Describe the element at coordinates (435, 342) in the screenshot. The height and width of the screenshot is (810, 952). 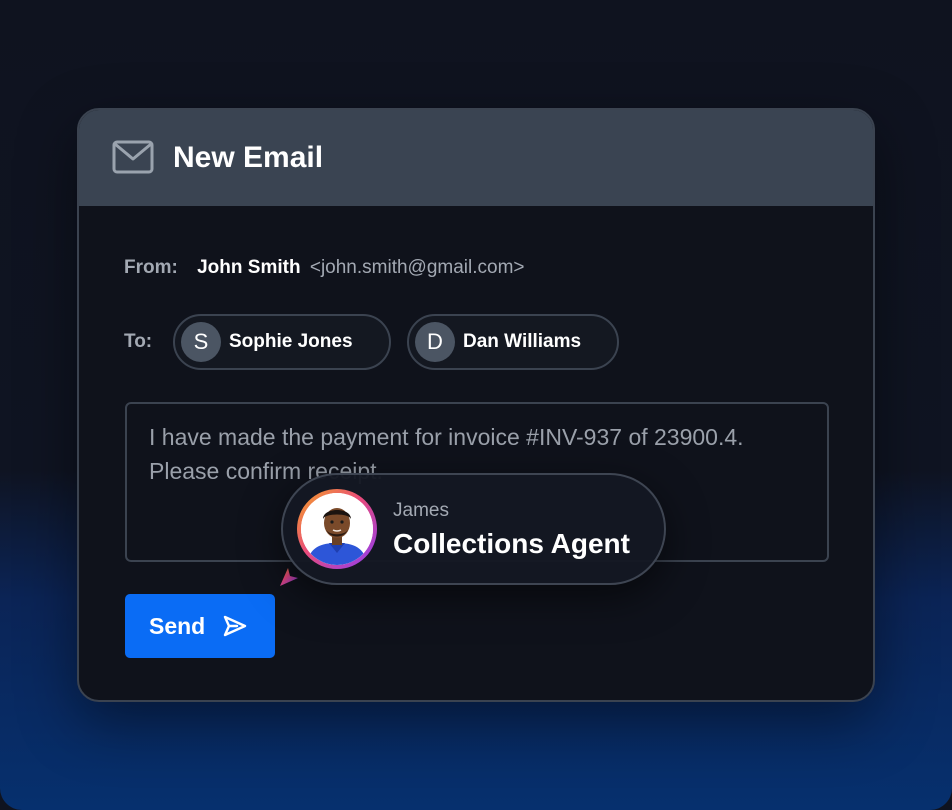
I see `recipient-avatar: D` at that location.